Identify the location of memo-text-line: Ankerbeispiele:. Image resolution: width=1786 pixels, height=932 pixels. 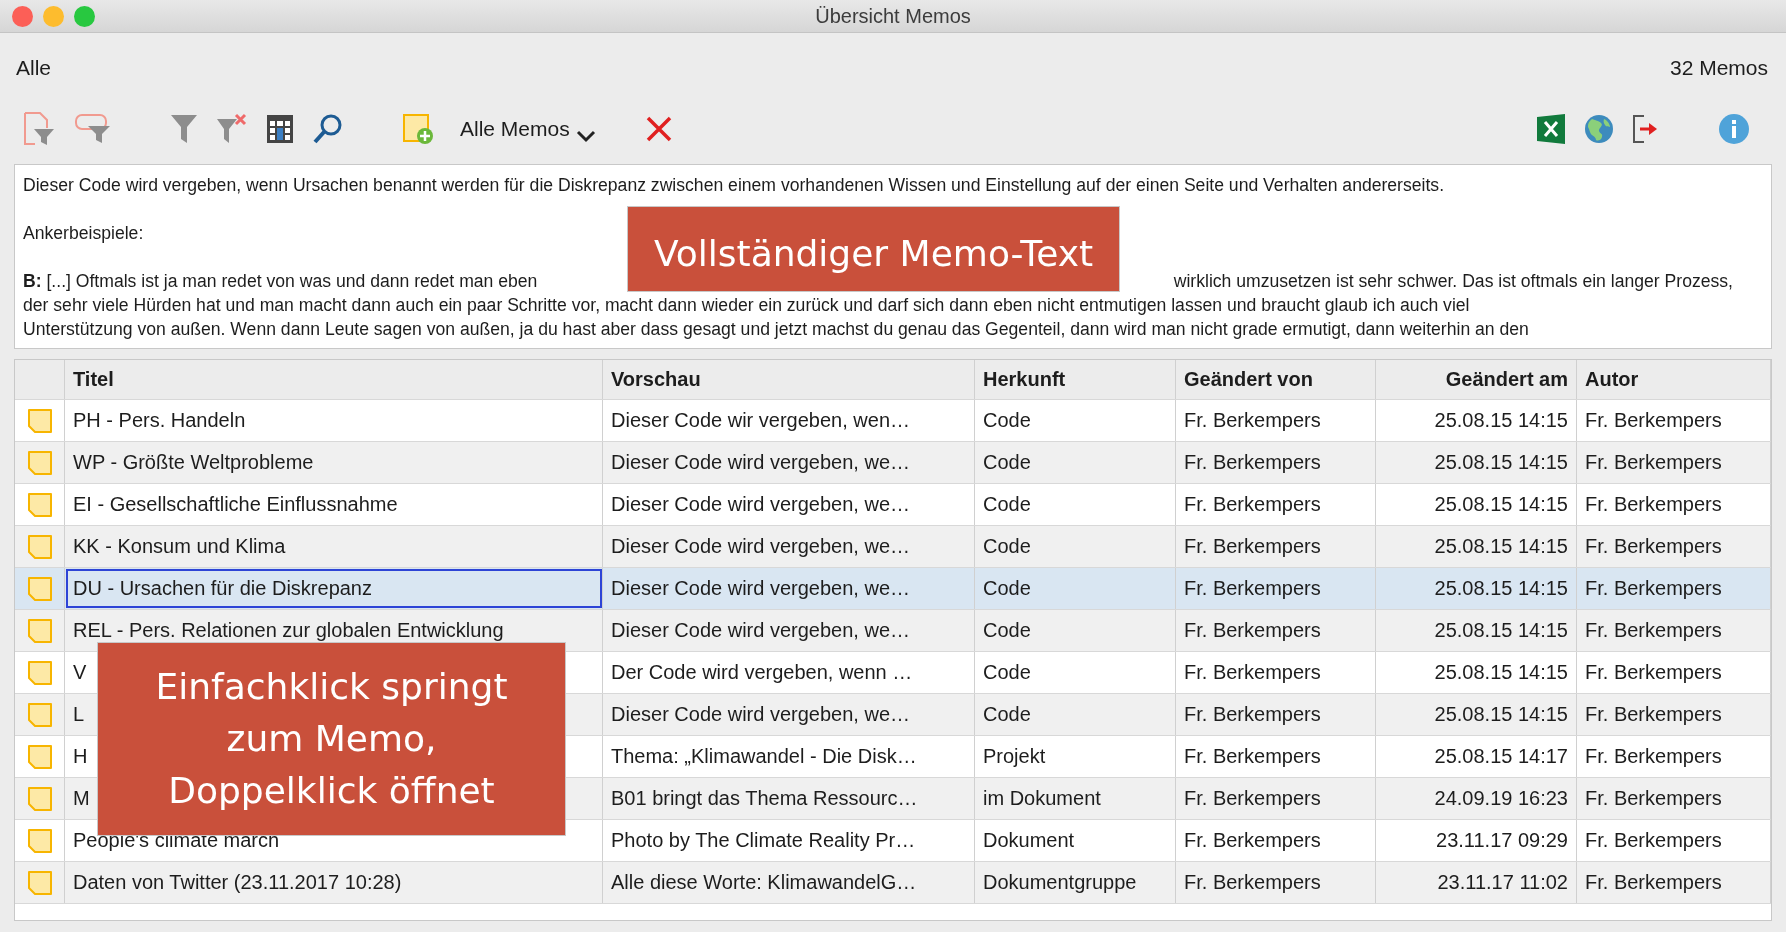
(84, 233).